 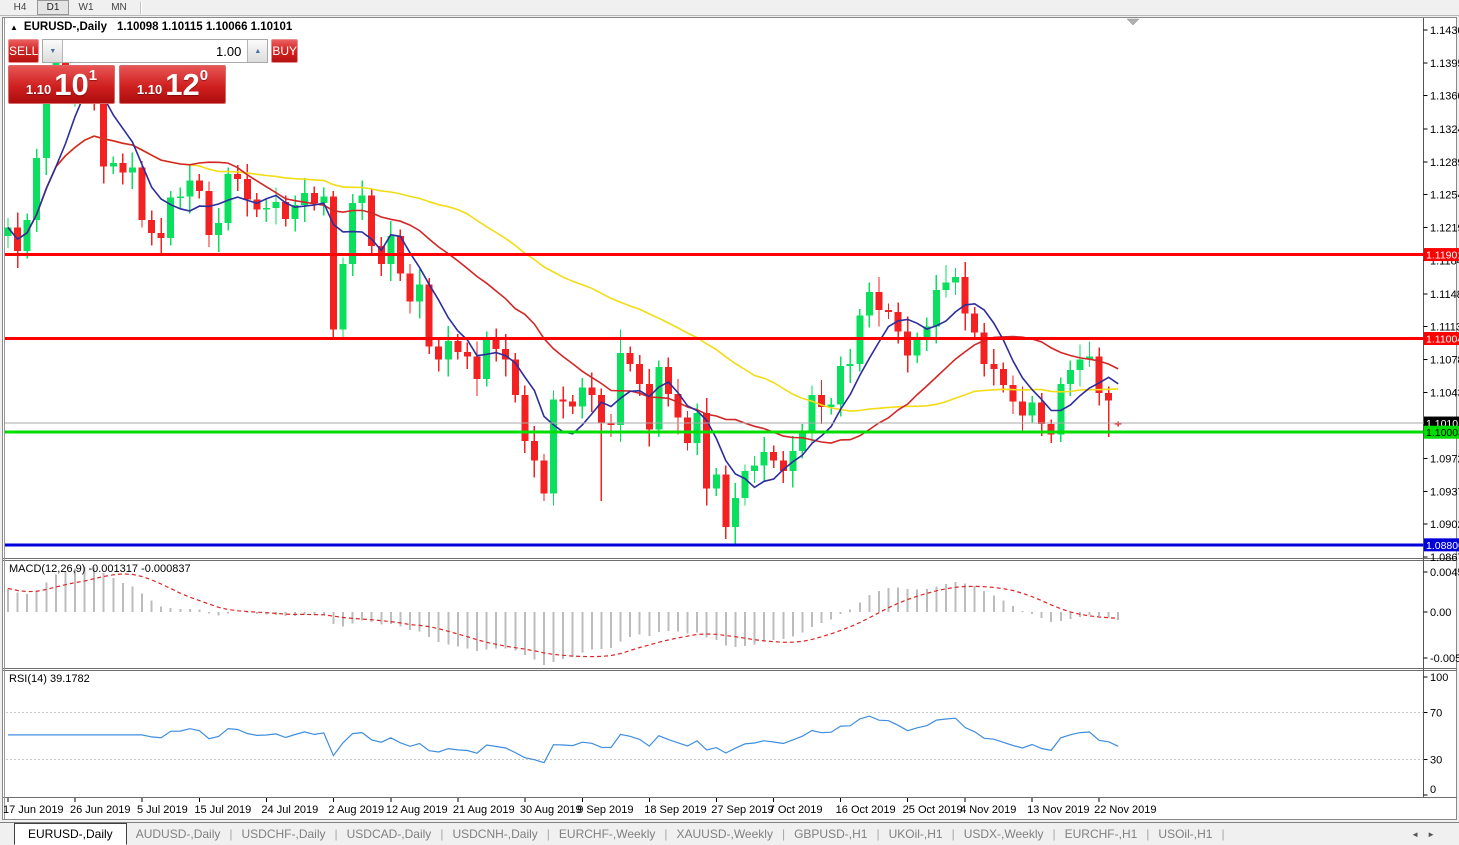 I want to click on tab-usdx-weekly: USDX-,Weekly, so click(x=1004, y=834).